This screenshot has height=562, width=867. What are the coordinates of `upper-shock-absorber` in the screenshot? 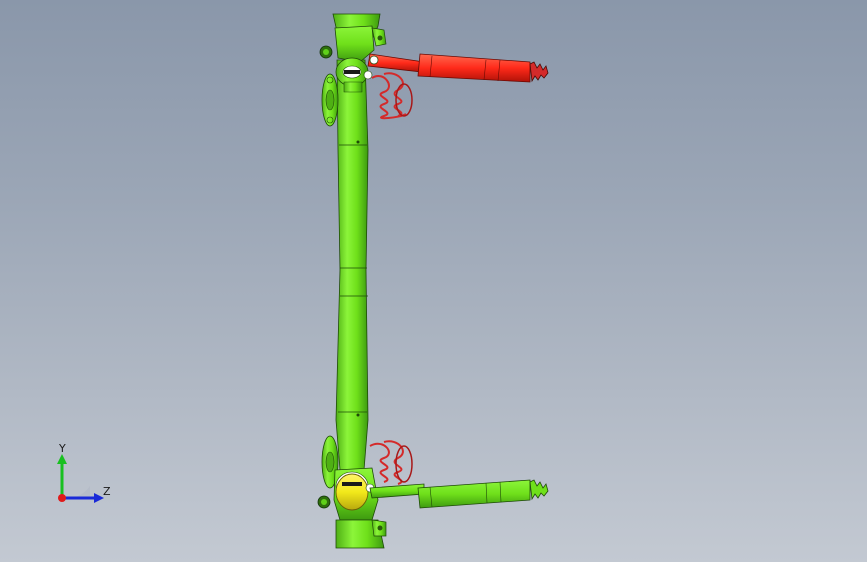 It's located at (458, 68).